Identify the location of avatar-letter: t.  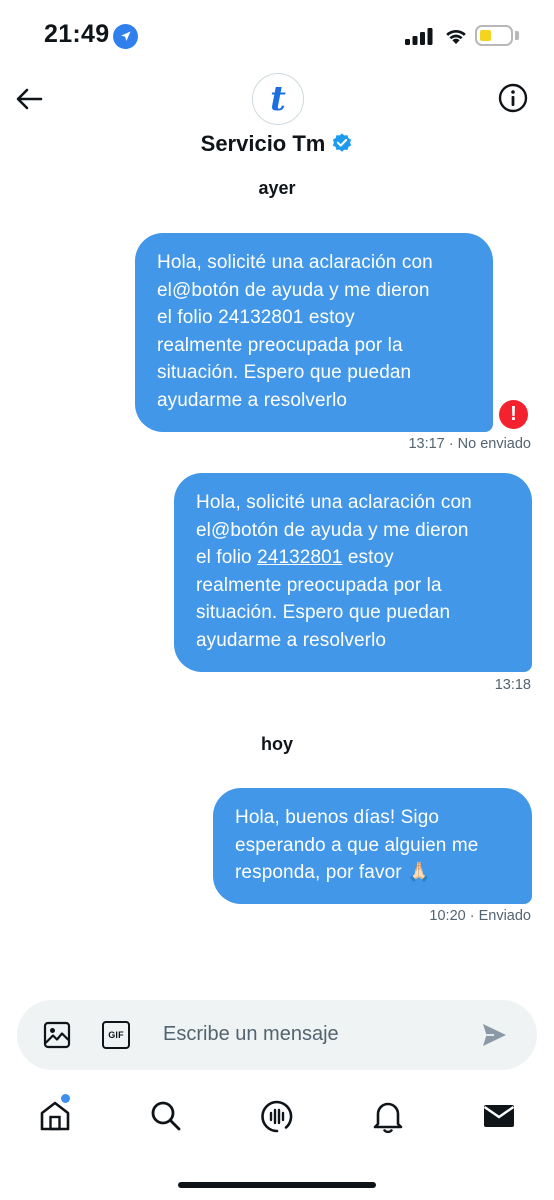
(278, 99).